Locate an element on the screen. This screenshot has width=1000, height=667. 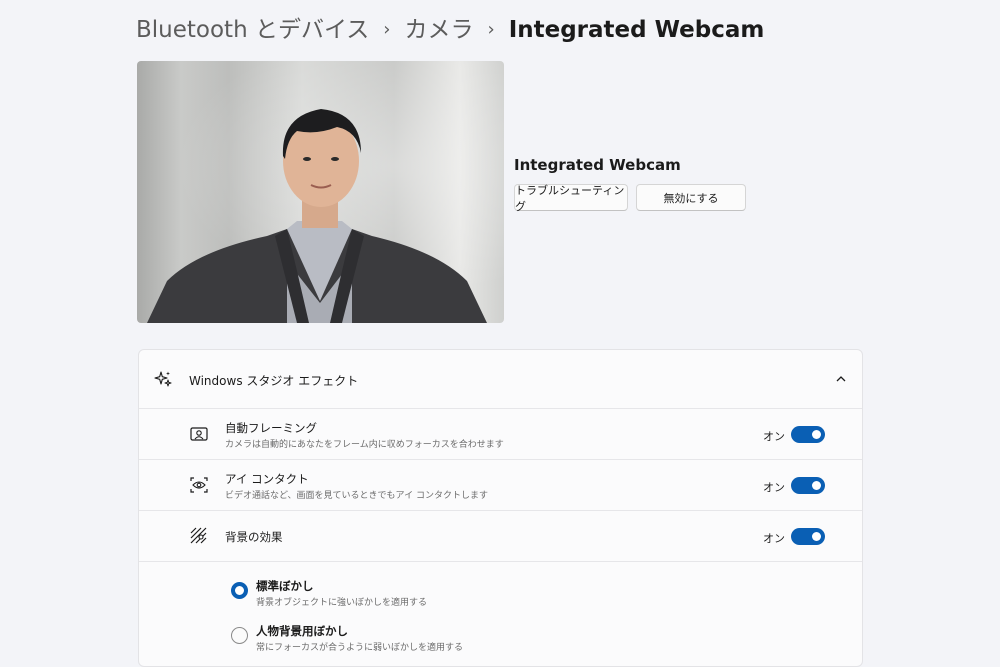
camera-preview is located at coordinates (320, 192).